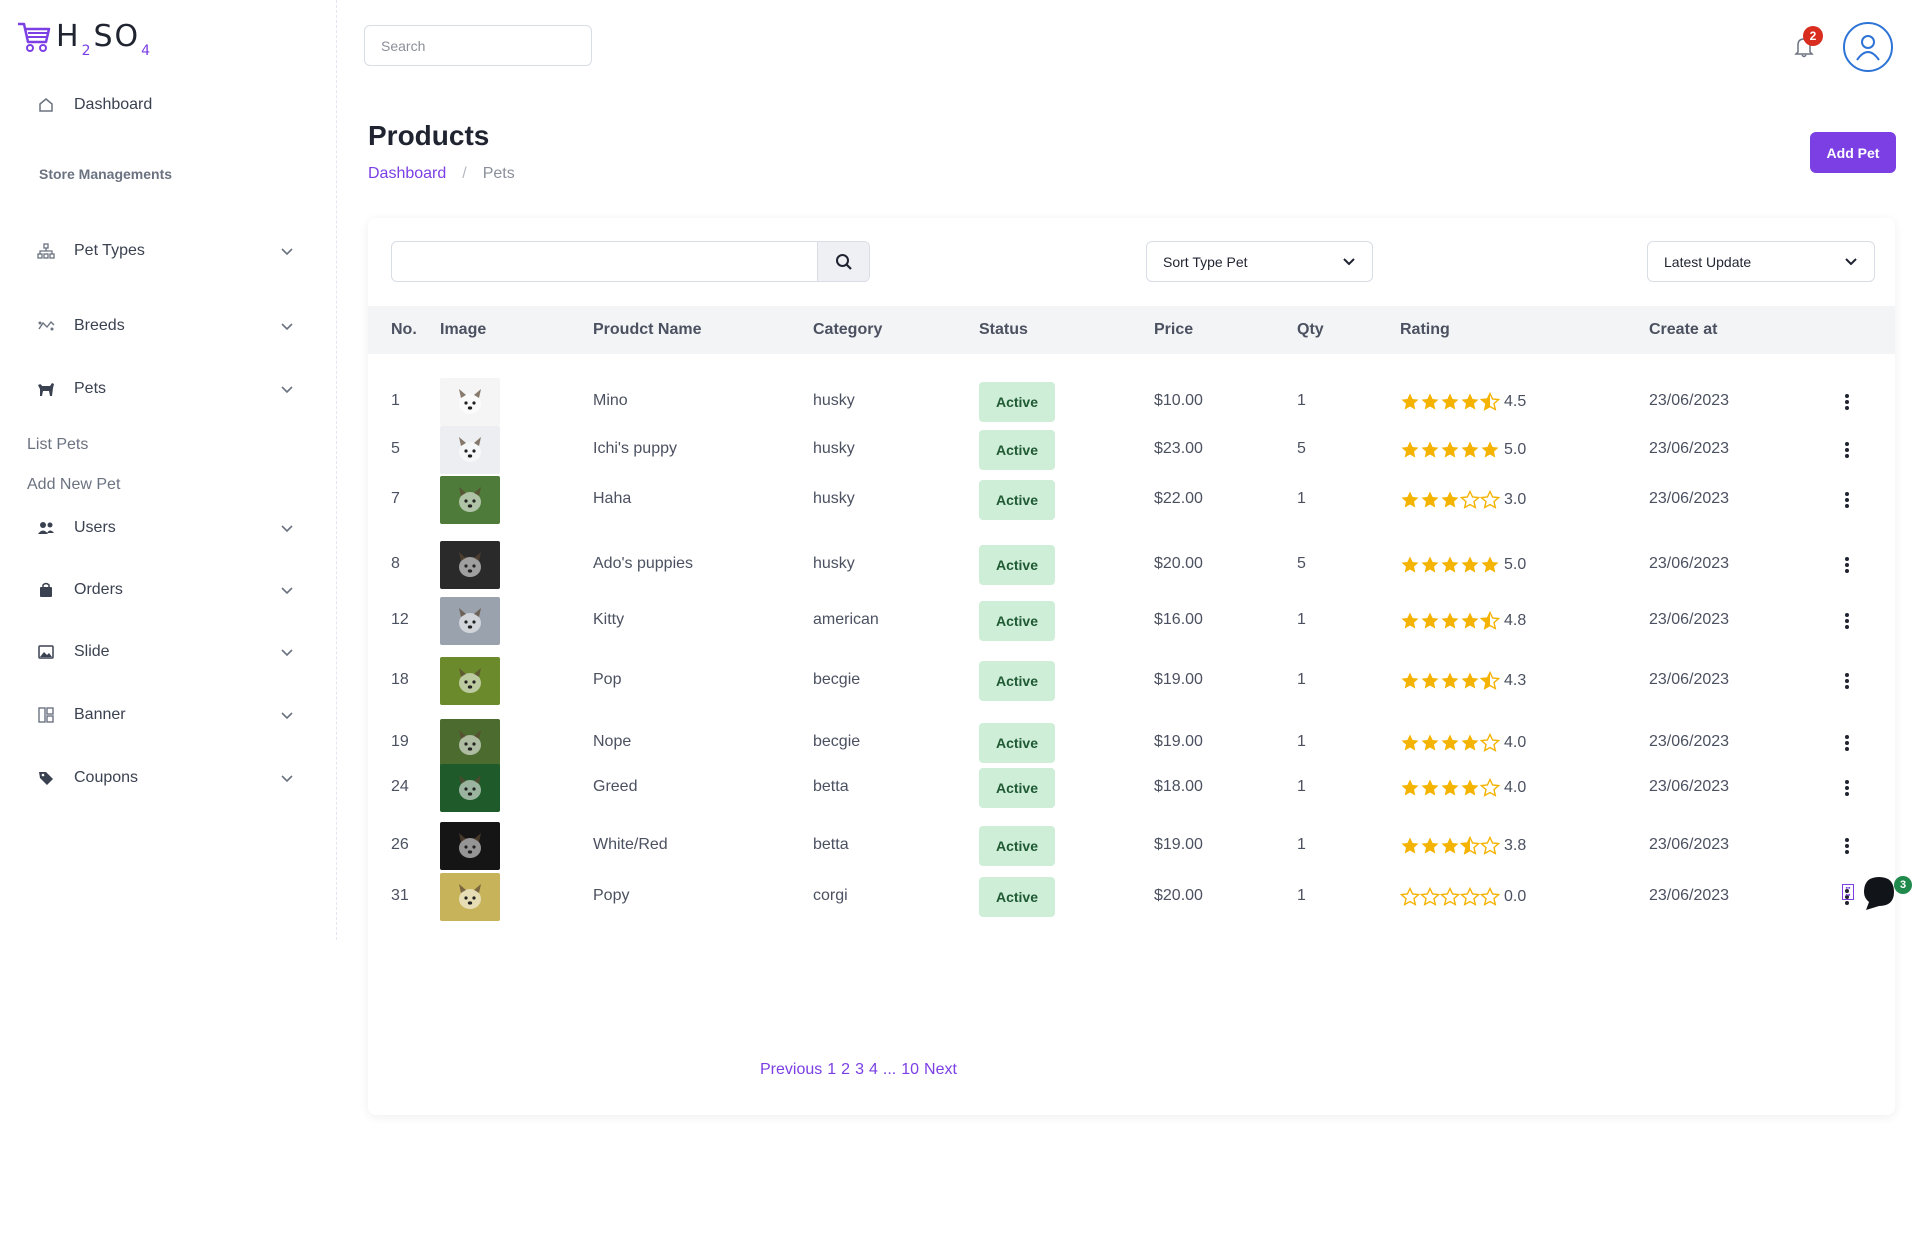 The width and height of the screenshot is (1920, 1251). I want to click on sidebar-subitem-add-new-pet: Add New Pet, so click(73, 485).